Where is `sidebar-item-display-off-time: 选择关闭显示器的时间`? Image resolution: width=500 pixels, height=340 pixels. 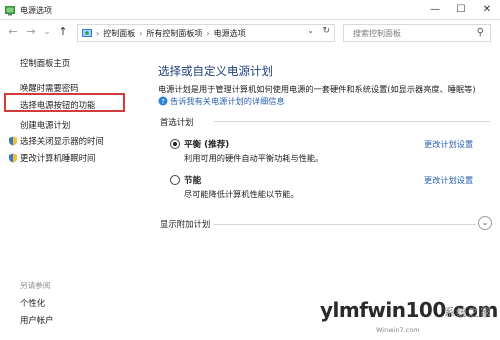 sidebar-item-display-off-time: 选择关闭显示器的时间 is located at coordinates (56, 141).